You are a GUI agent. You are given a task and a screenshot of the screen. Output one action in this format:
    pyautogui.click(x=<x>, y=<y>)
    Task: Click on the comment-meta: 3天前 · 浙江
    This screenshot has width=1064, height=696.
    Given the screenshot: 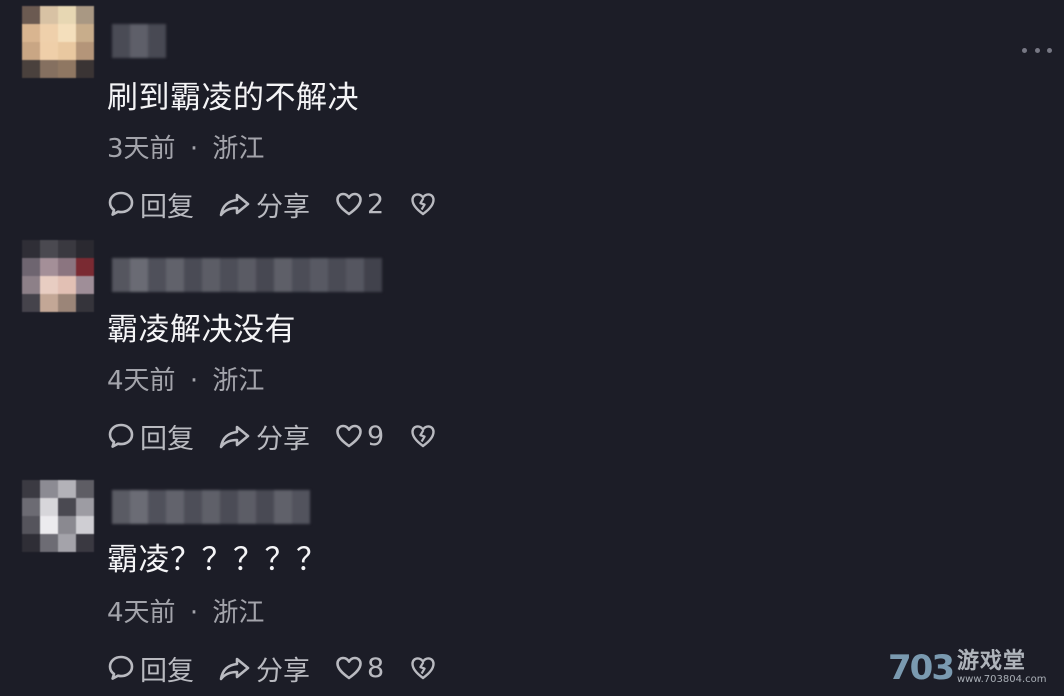 What is the action you would take?
    pyautogui.click(x=185, y=149)
    